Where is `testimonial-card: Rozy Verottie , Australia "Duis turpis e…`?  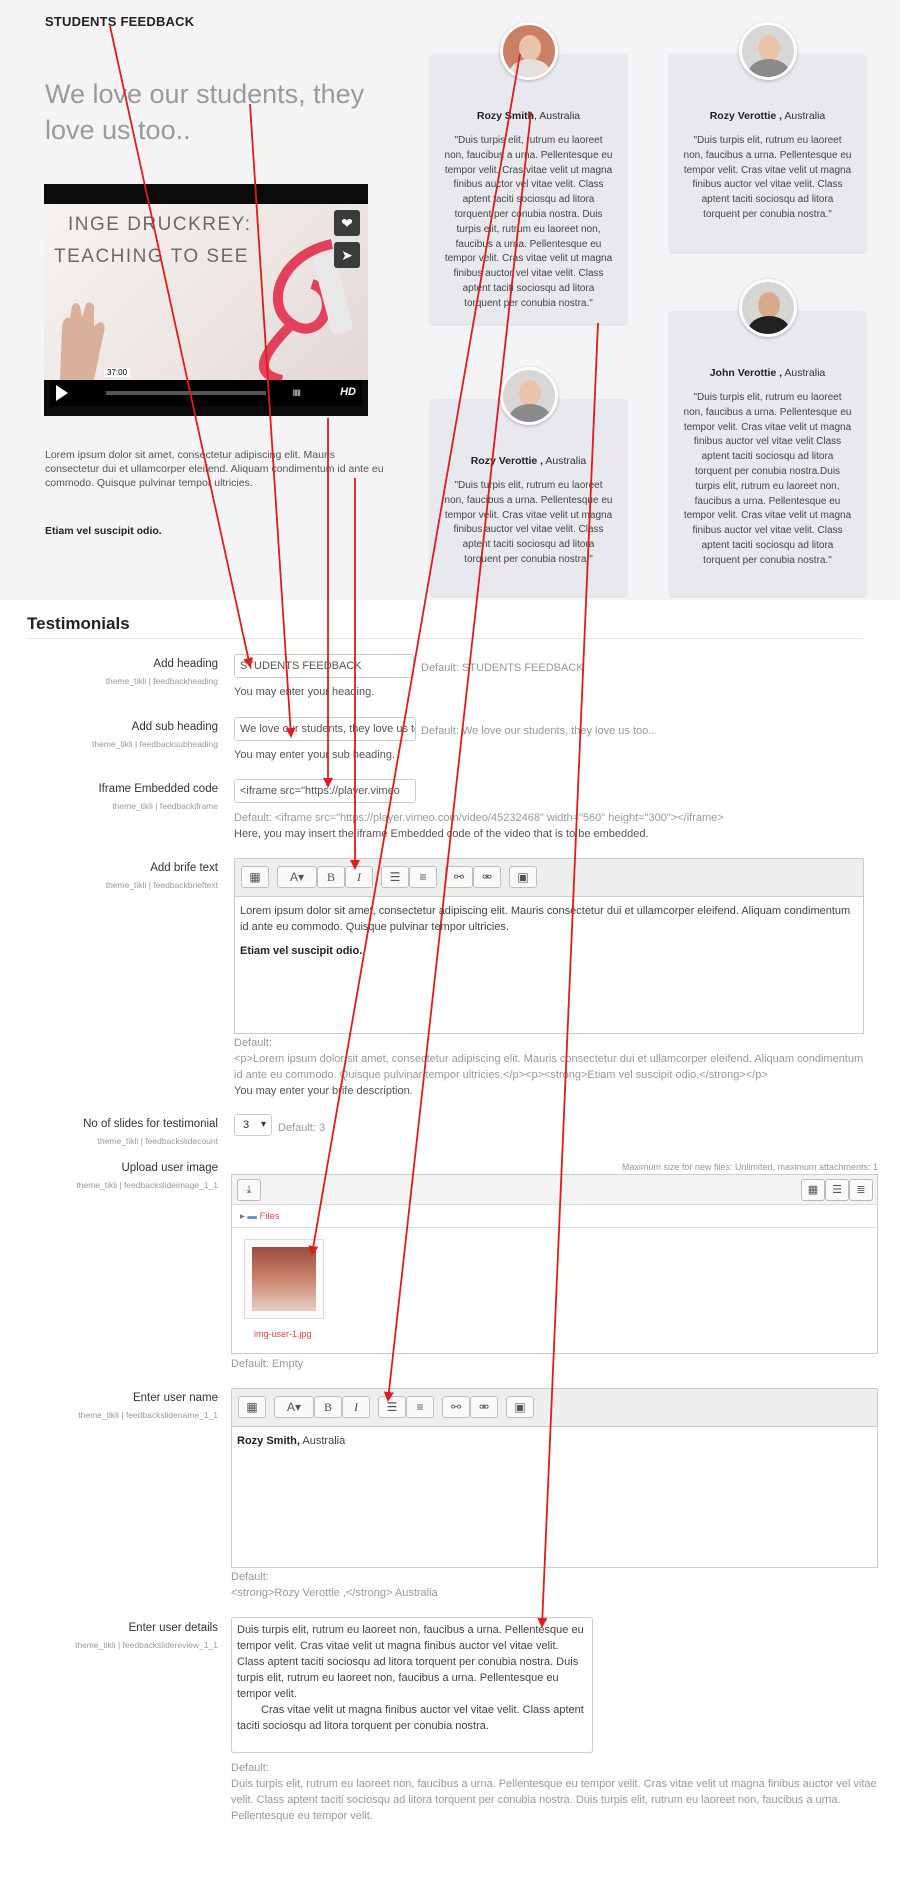 testimonial-card: Rozy Verottie , Australia "Duis turpis e… is located at coordinates (528, 481).